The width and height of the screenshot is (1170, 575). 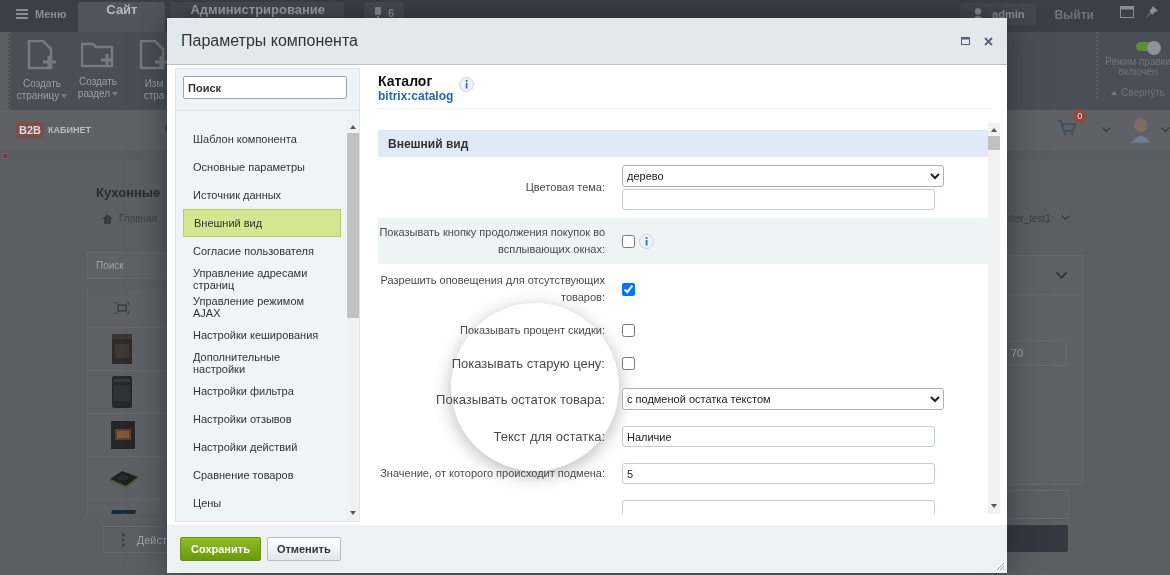 I want to click on nav-item: Управление адресами страниц, so click(x=262, y=279).